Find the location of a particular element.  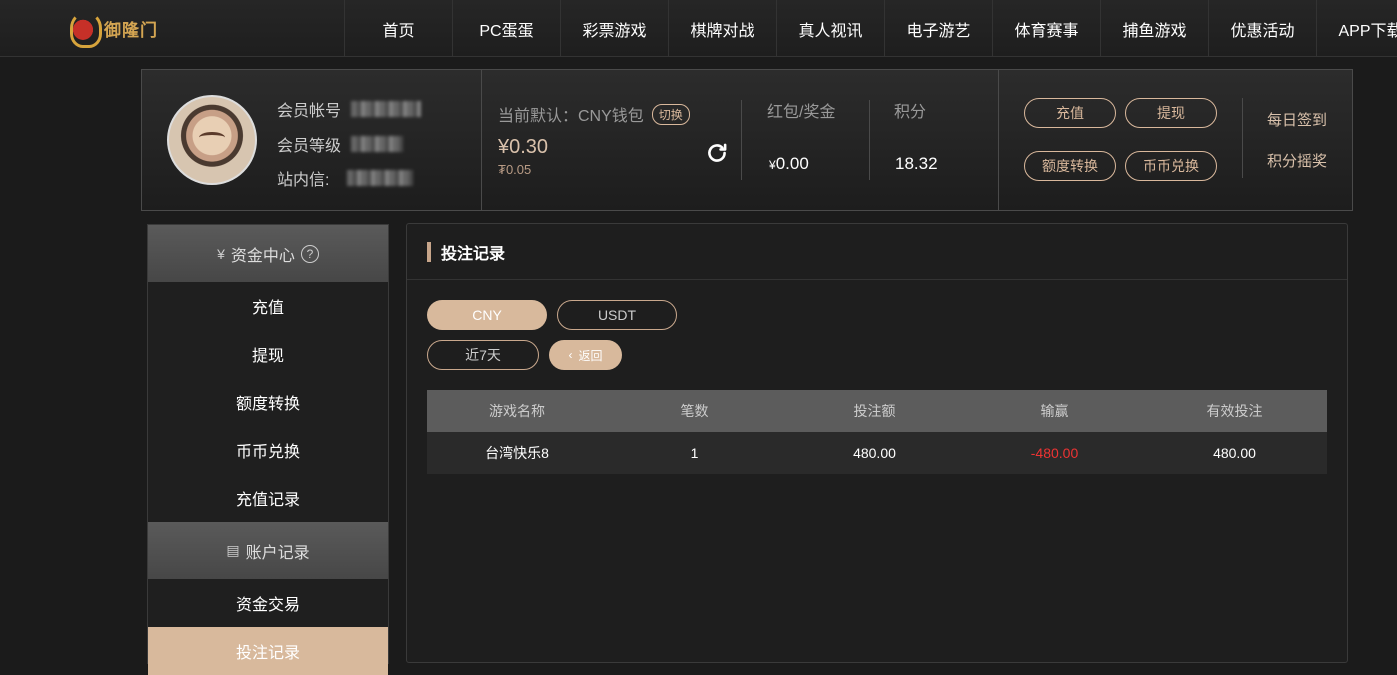

transfer-button: 额度转换 is located at coordinates (1070, 166).